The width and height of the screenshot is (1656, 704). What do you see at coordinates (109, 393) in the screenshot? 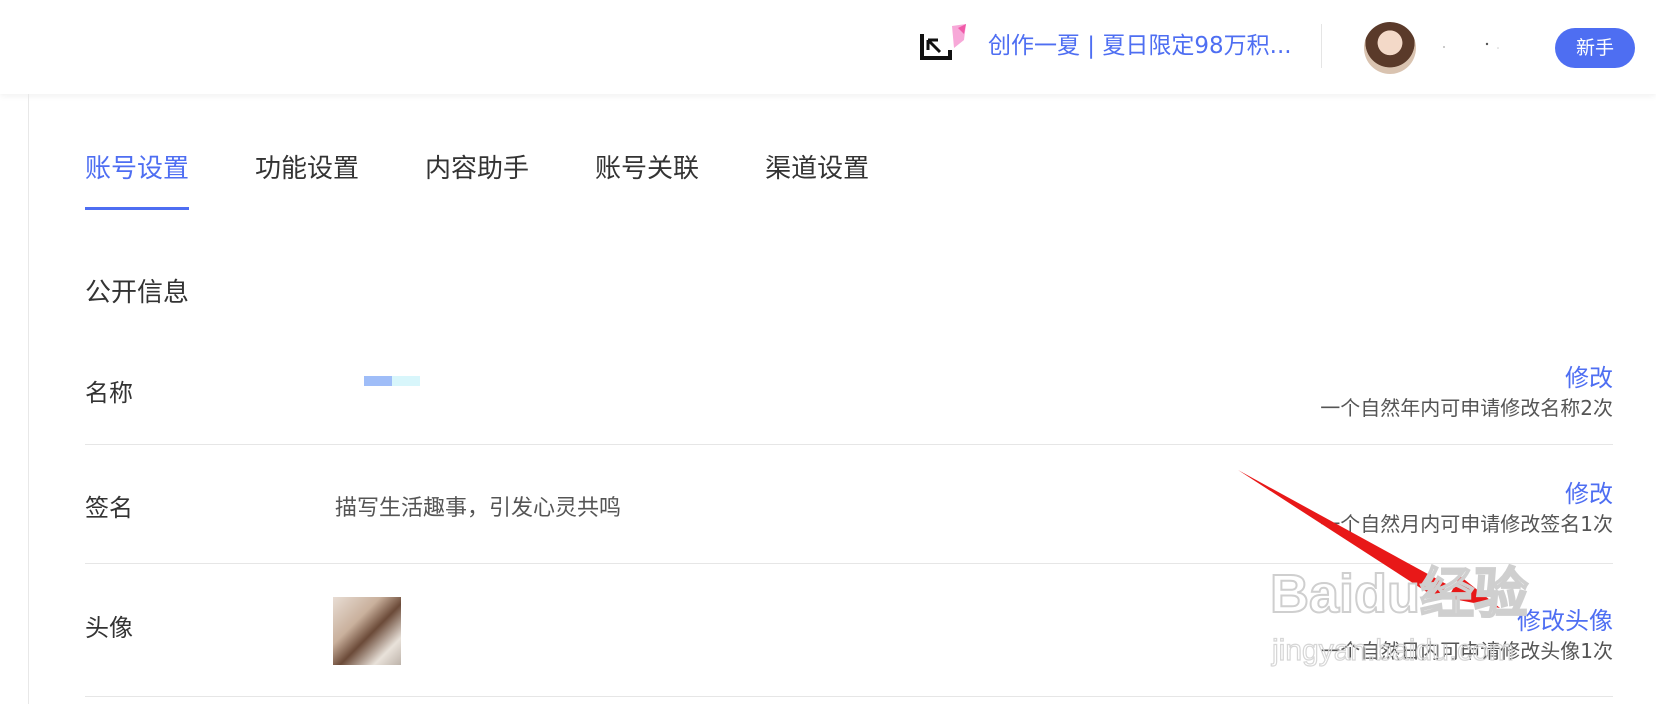
I see `row-label: 名称` at bounding box center [109, 393].